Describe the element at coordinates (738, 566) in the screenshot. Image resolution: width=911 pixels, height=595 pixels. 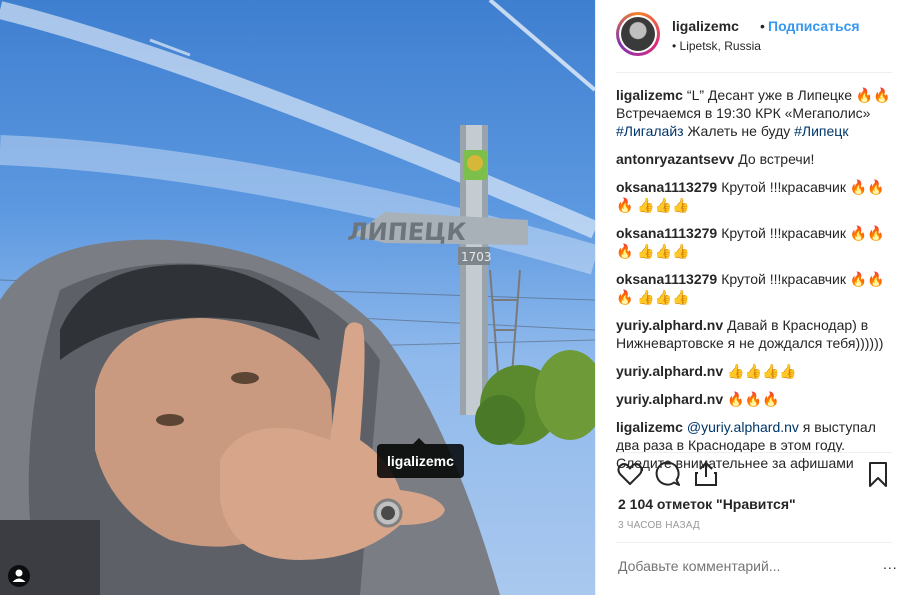
I see `add-comment-input` at that location.